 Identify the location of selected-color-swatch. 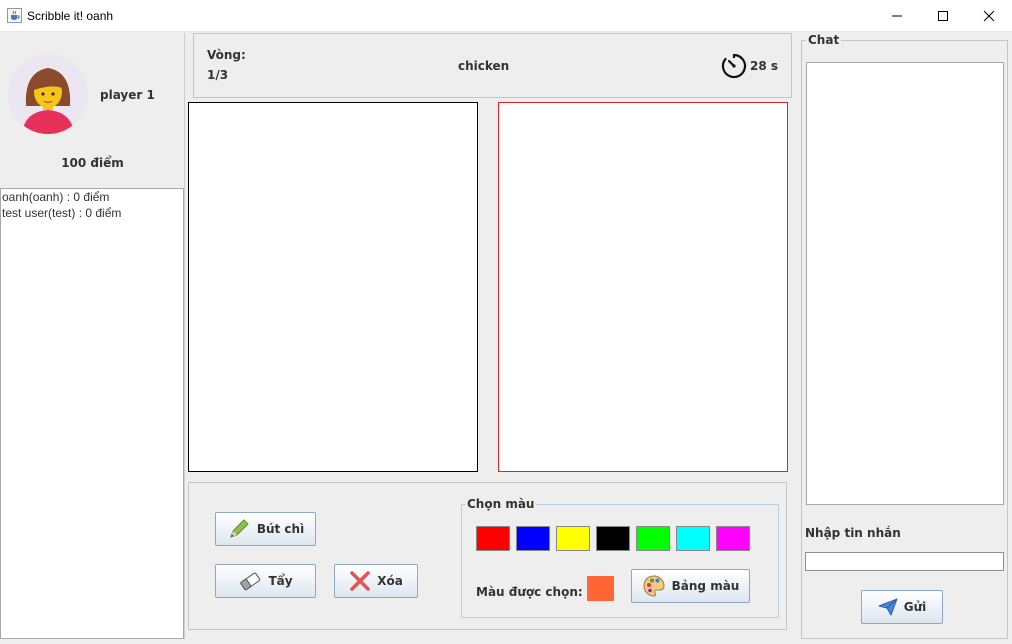
(600, 588).